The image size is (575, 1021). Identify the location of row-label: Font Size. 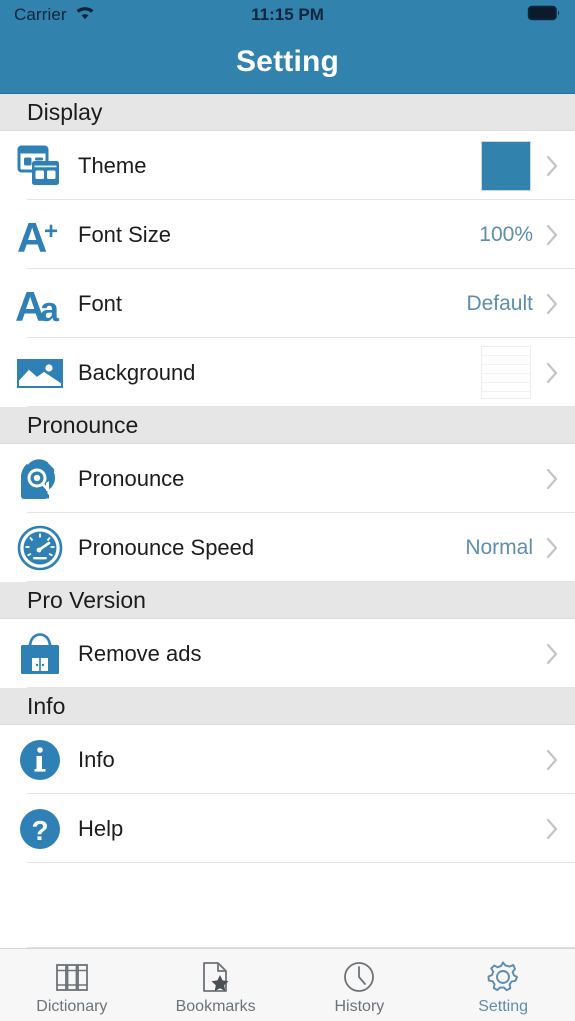
(124, 234).